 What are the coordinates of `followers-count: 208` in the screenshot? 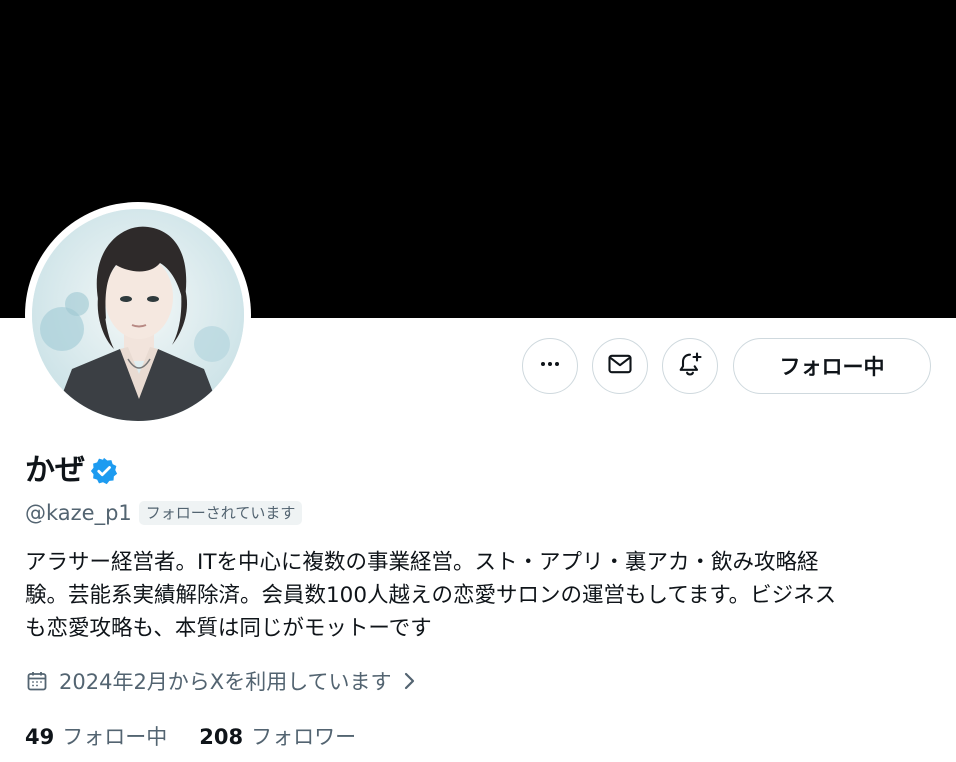 It's located at (221, 737).